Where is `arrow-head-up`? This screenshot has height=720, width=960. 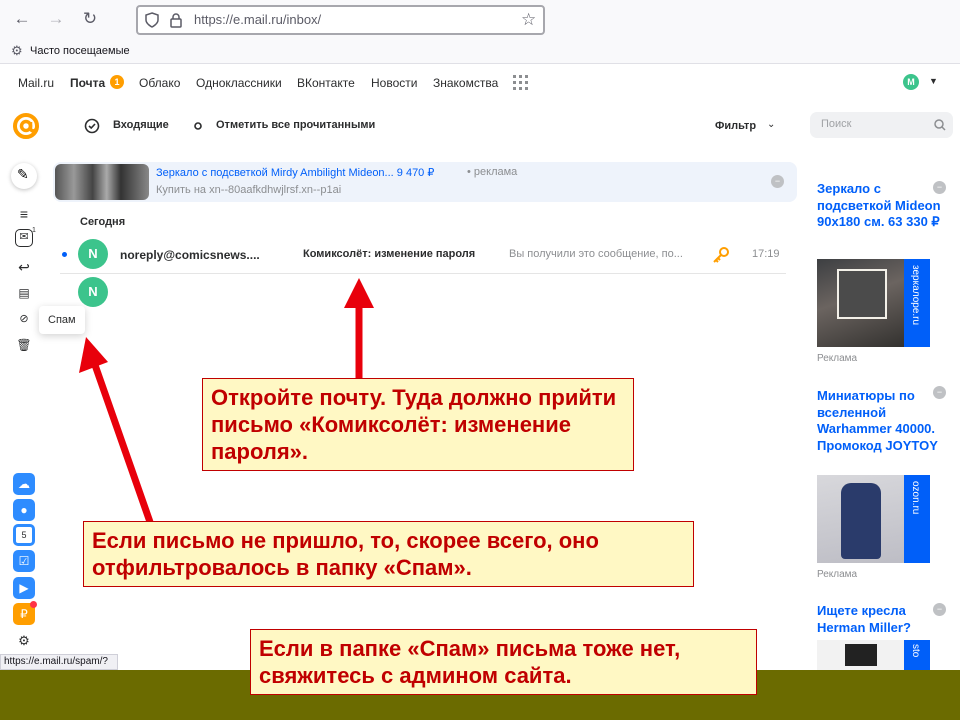 arrow-head-up is located at coordinates (359, 293).